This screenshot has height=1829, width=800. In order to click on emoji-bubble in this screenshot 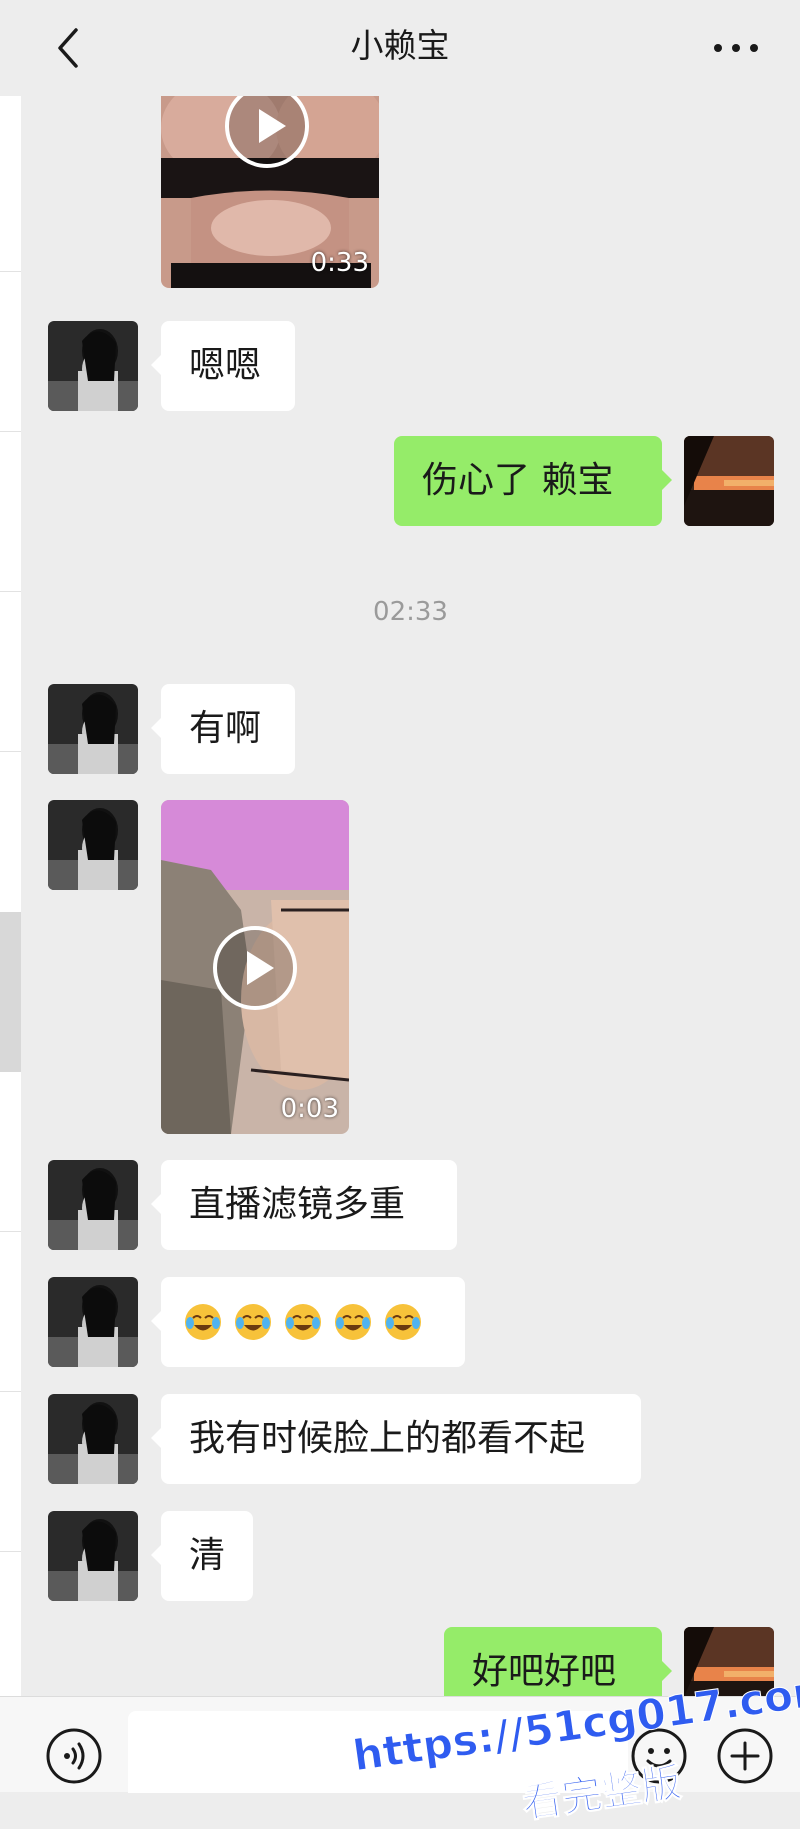, I will do `click(308, 1322)`.